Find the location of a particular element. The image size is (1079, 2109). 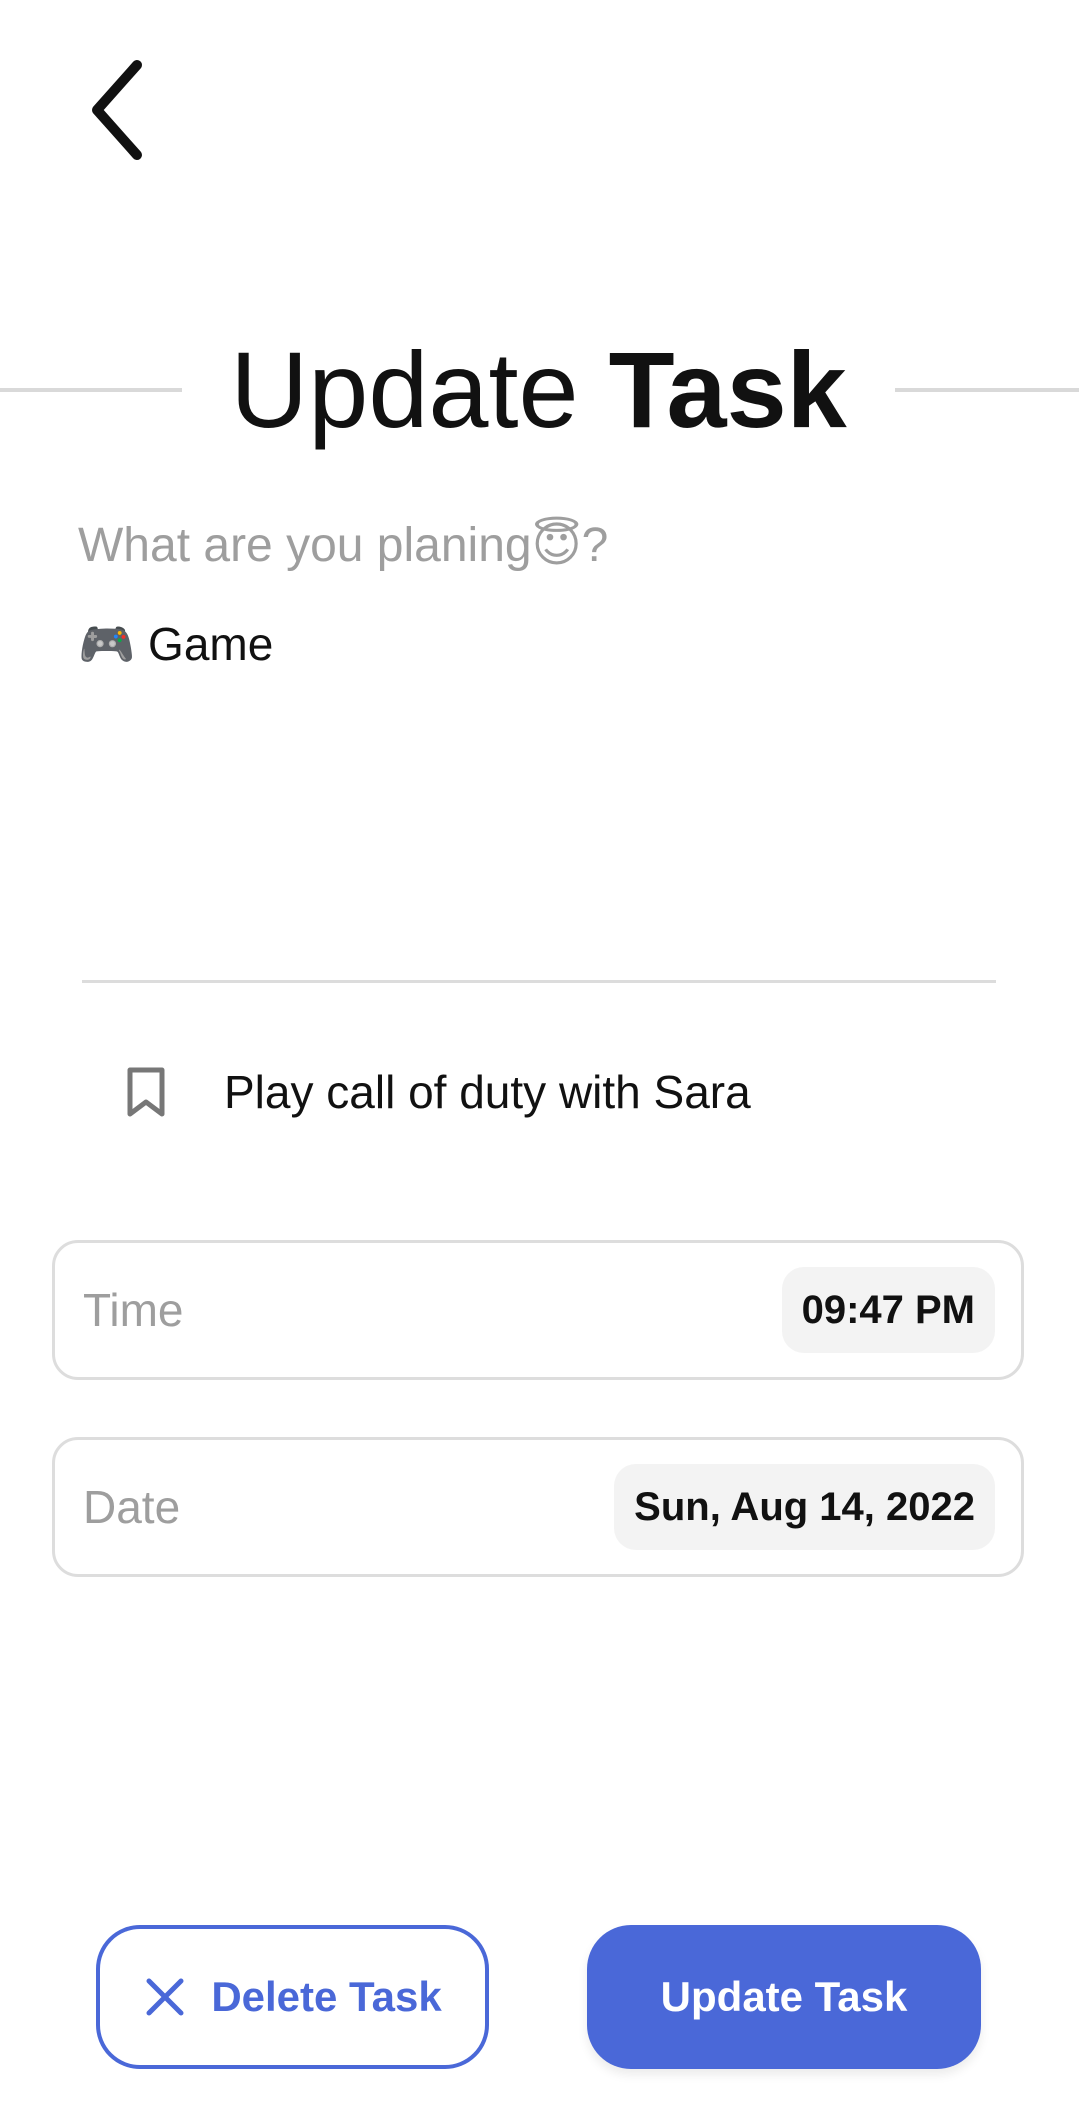

back-button is located at coordinates (120, 110).